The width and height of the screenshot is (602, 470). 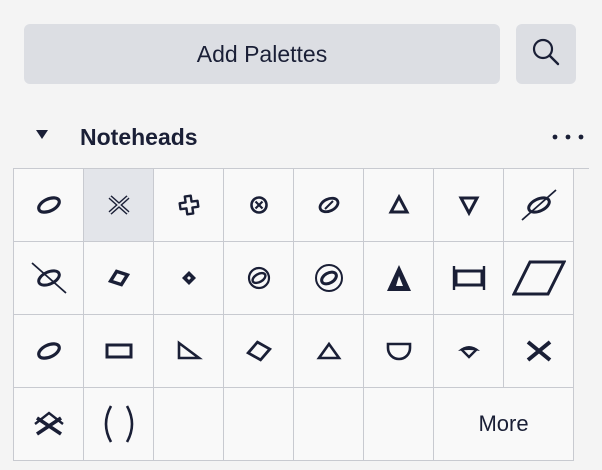 I want to click on more-button: More, so click(x=504, y=424).